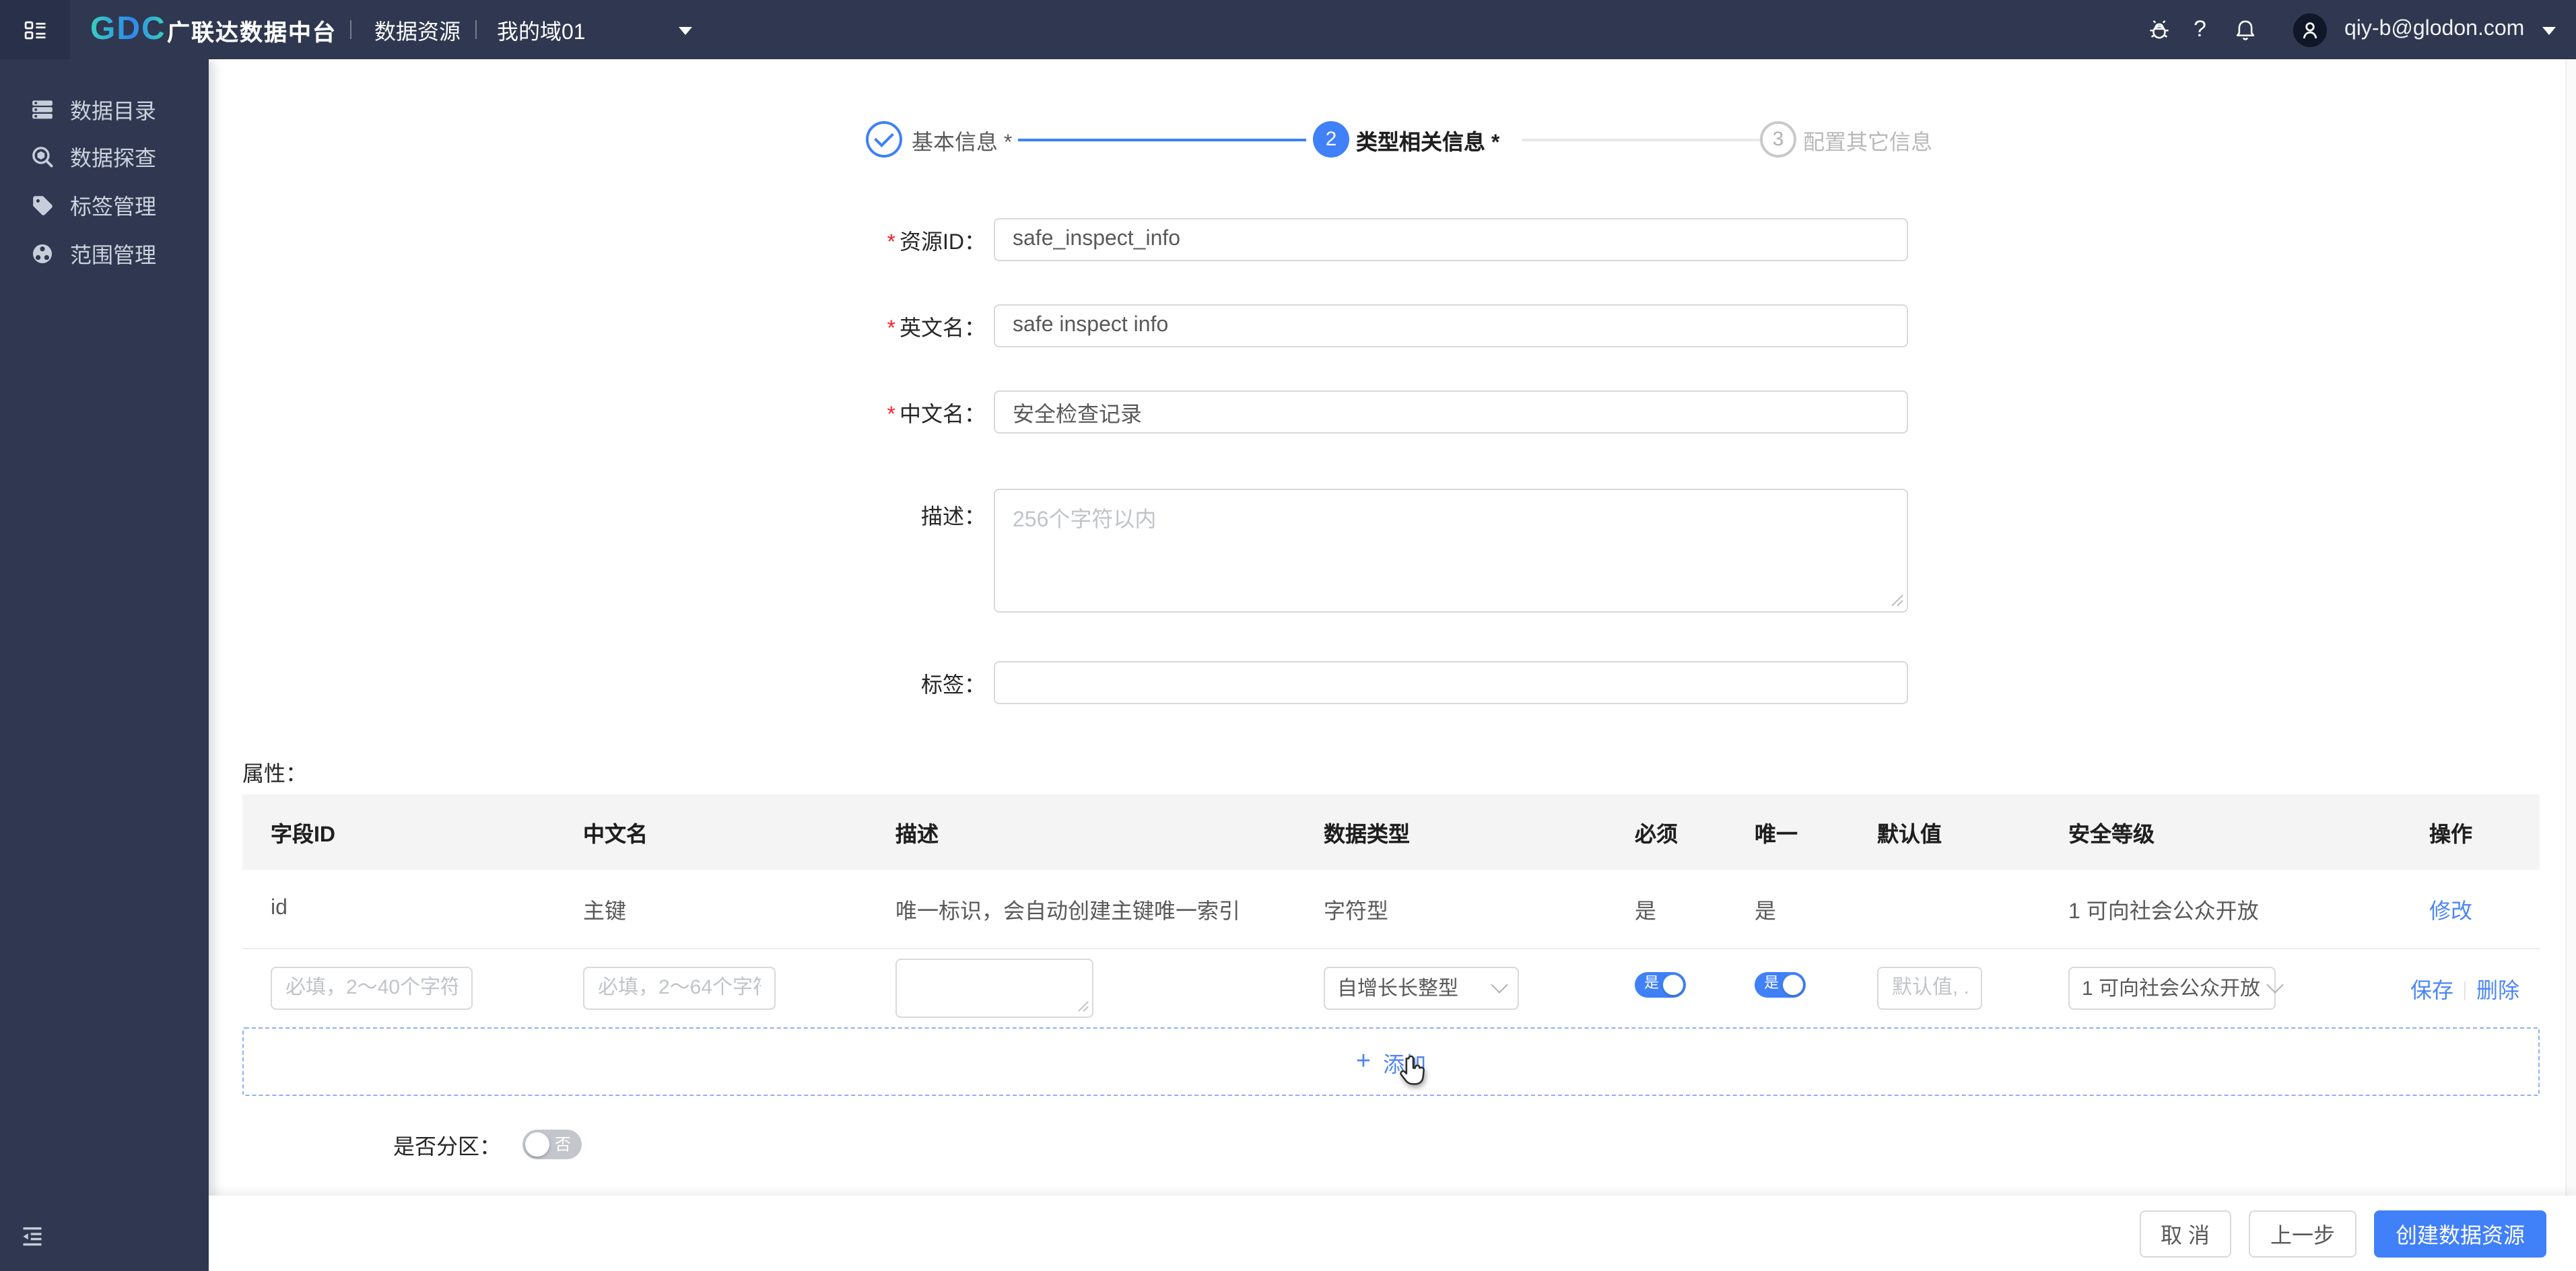 Image resolution: width=2576 pixels, height=1271 pixels. What do you see at coordinates (962, 139) in the screenshot?
I see `step-1-label: 基本信息 *` at bounding box center [962, 139].